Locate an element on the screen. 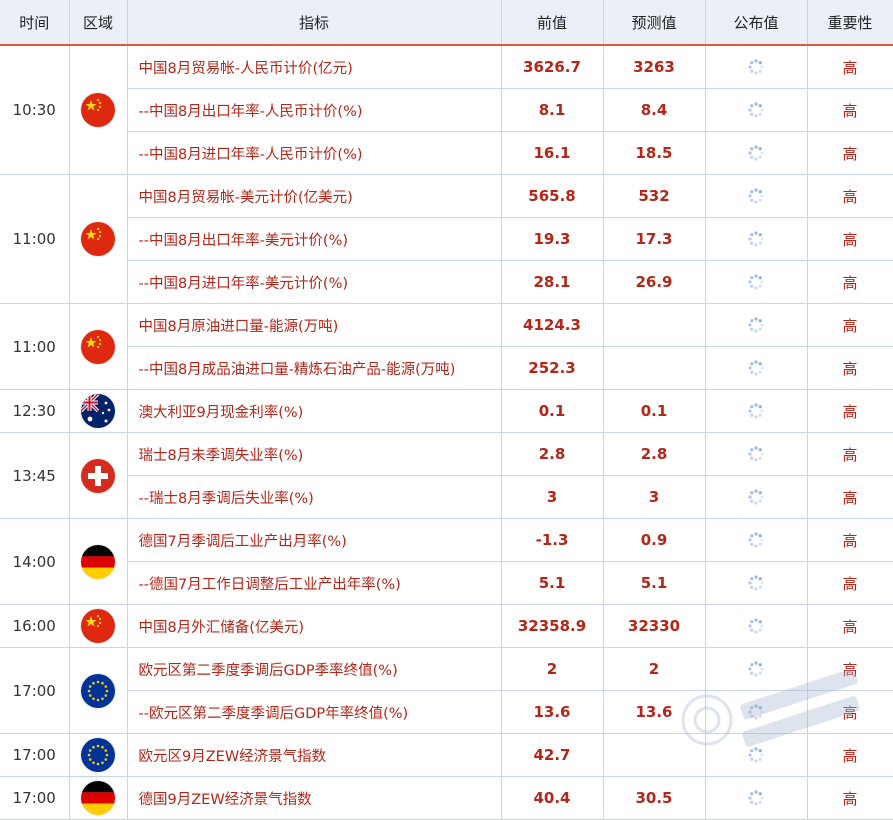  table-row: 12:30 澳大利亚9月现金利率(%) 0.1 0.1 高 is located at coordinates (446, 411).